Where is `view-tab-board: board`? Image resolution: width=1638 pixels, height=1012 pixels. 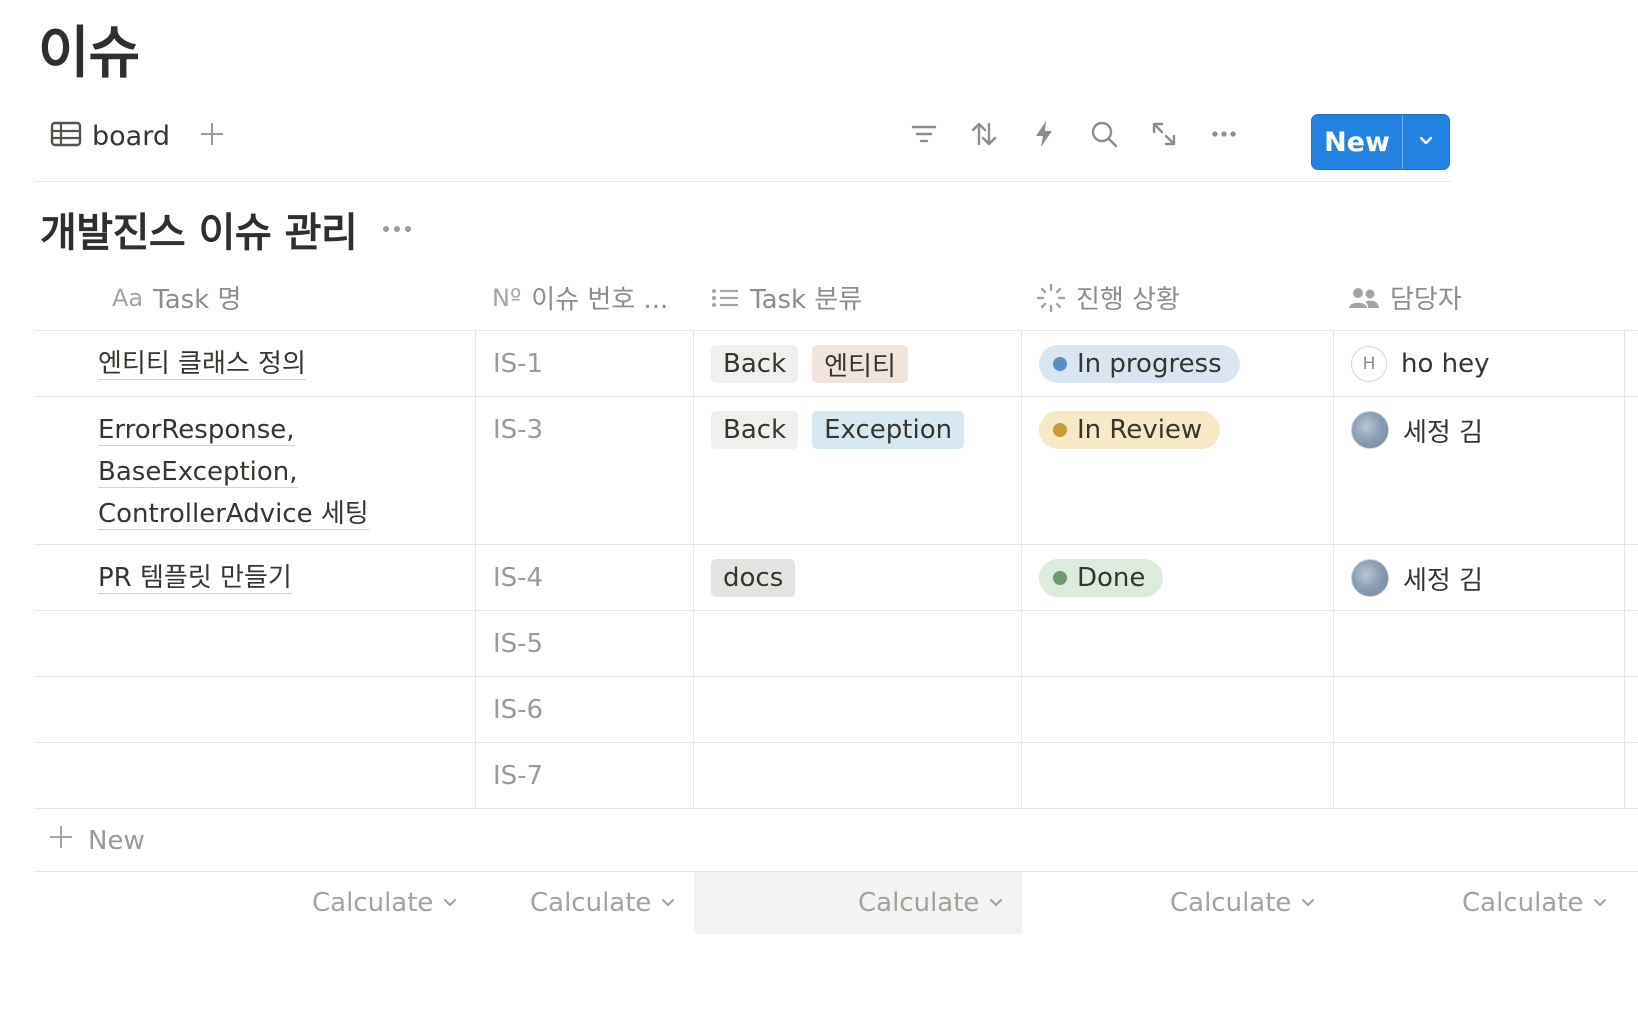 view-tab-board: board is located at coordinates (110, 136).